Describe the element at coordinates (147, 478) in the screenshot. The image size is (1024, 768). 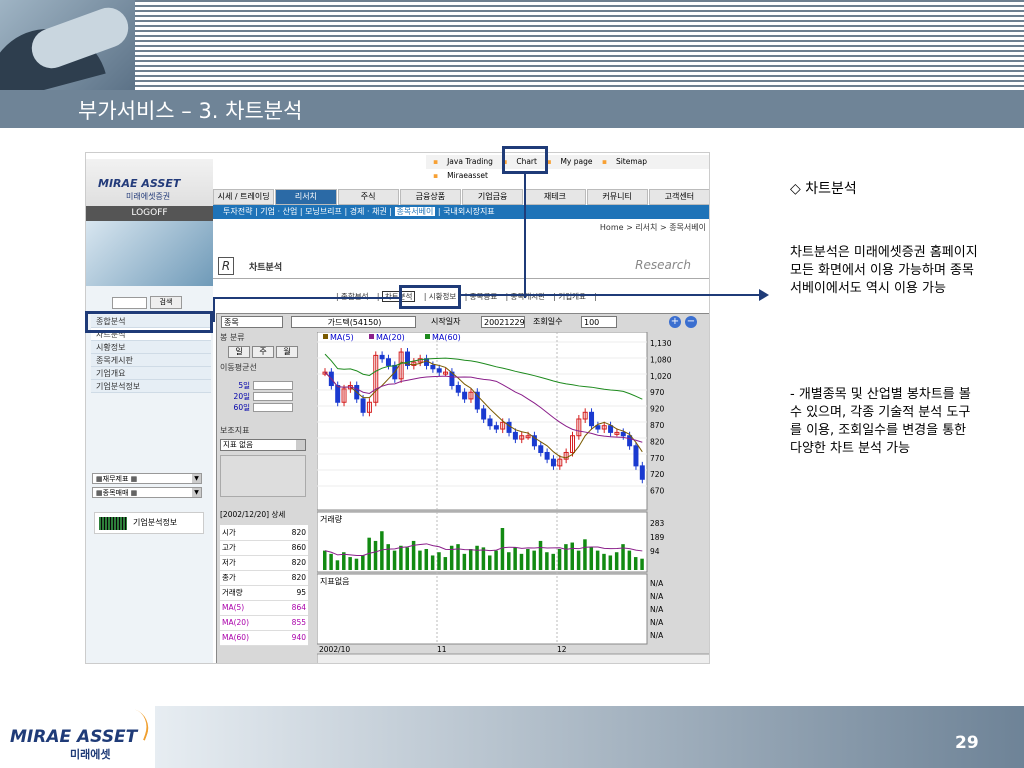
I see `finance-select: ▦재무제표 ▦ ▼` at that location.